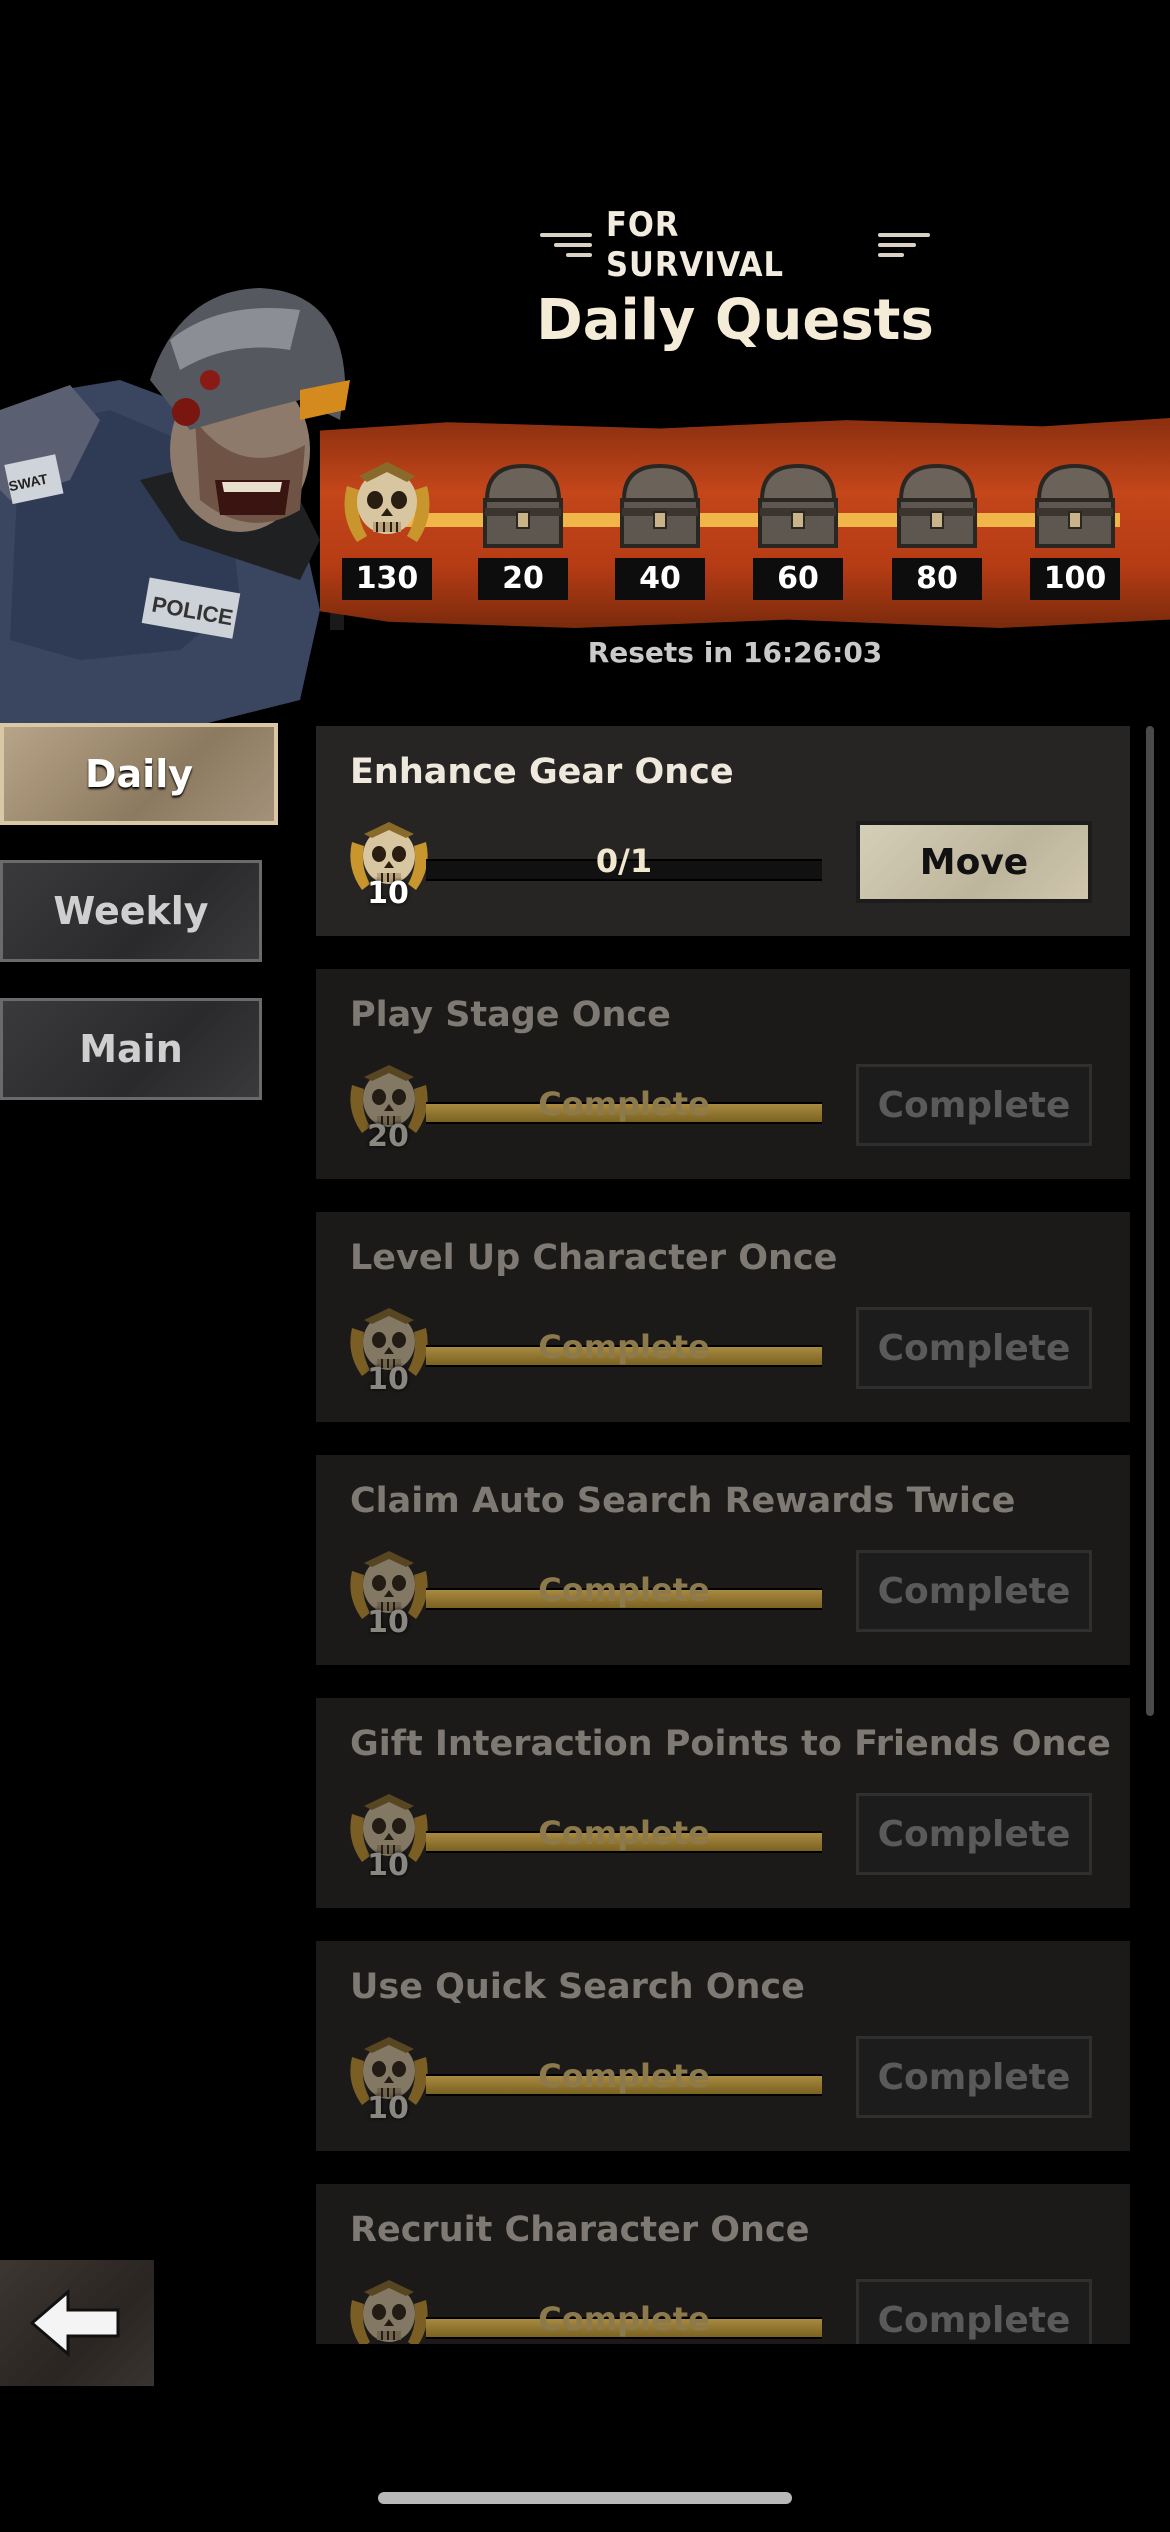  I want to click on milestone-chest: 20, so click(523, 525).